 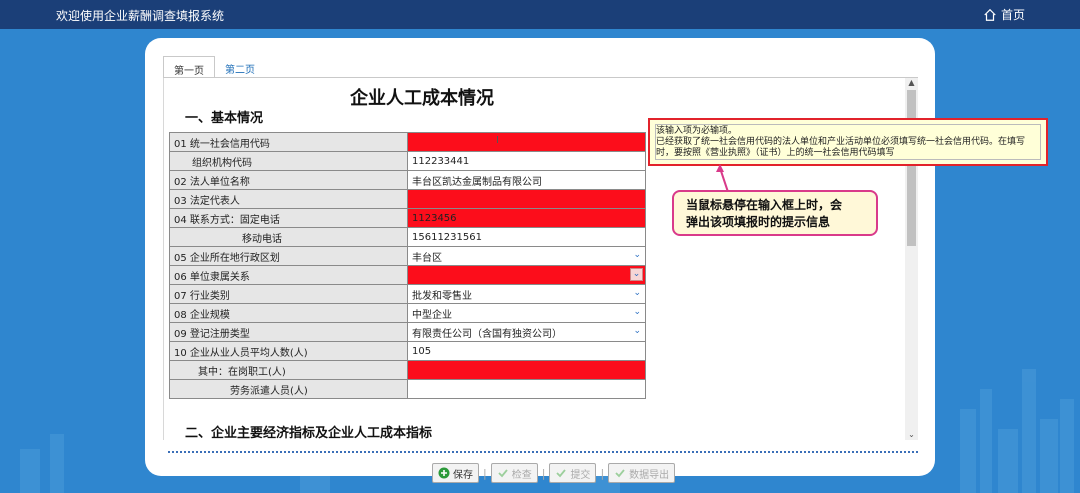 What do you see at coordinates (487, 334) in the screenshot?
I see `registration-type-value: 有限责任公司（含国有独资公司）` at bounding box center [487, 334].